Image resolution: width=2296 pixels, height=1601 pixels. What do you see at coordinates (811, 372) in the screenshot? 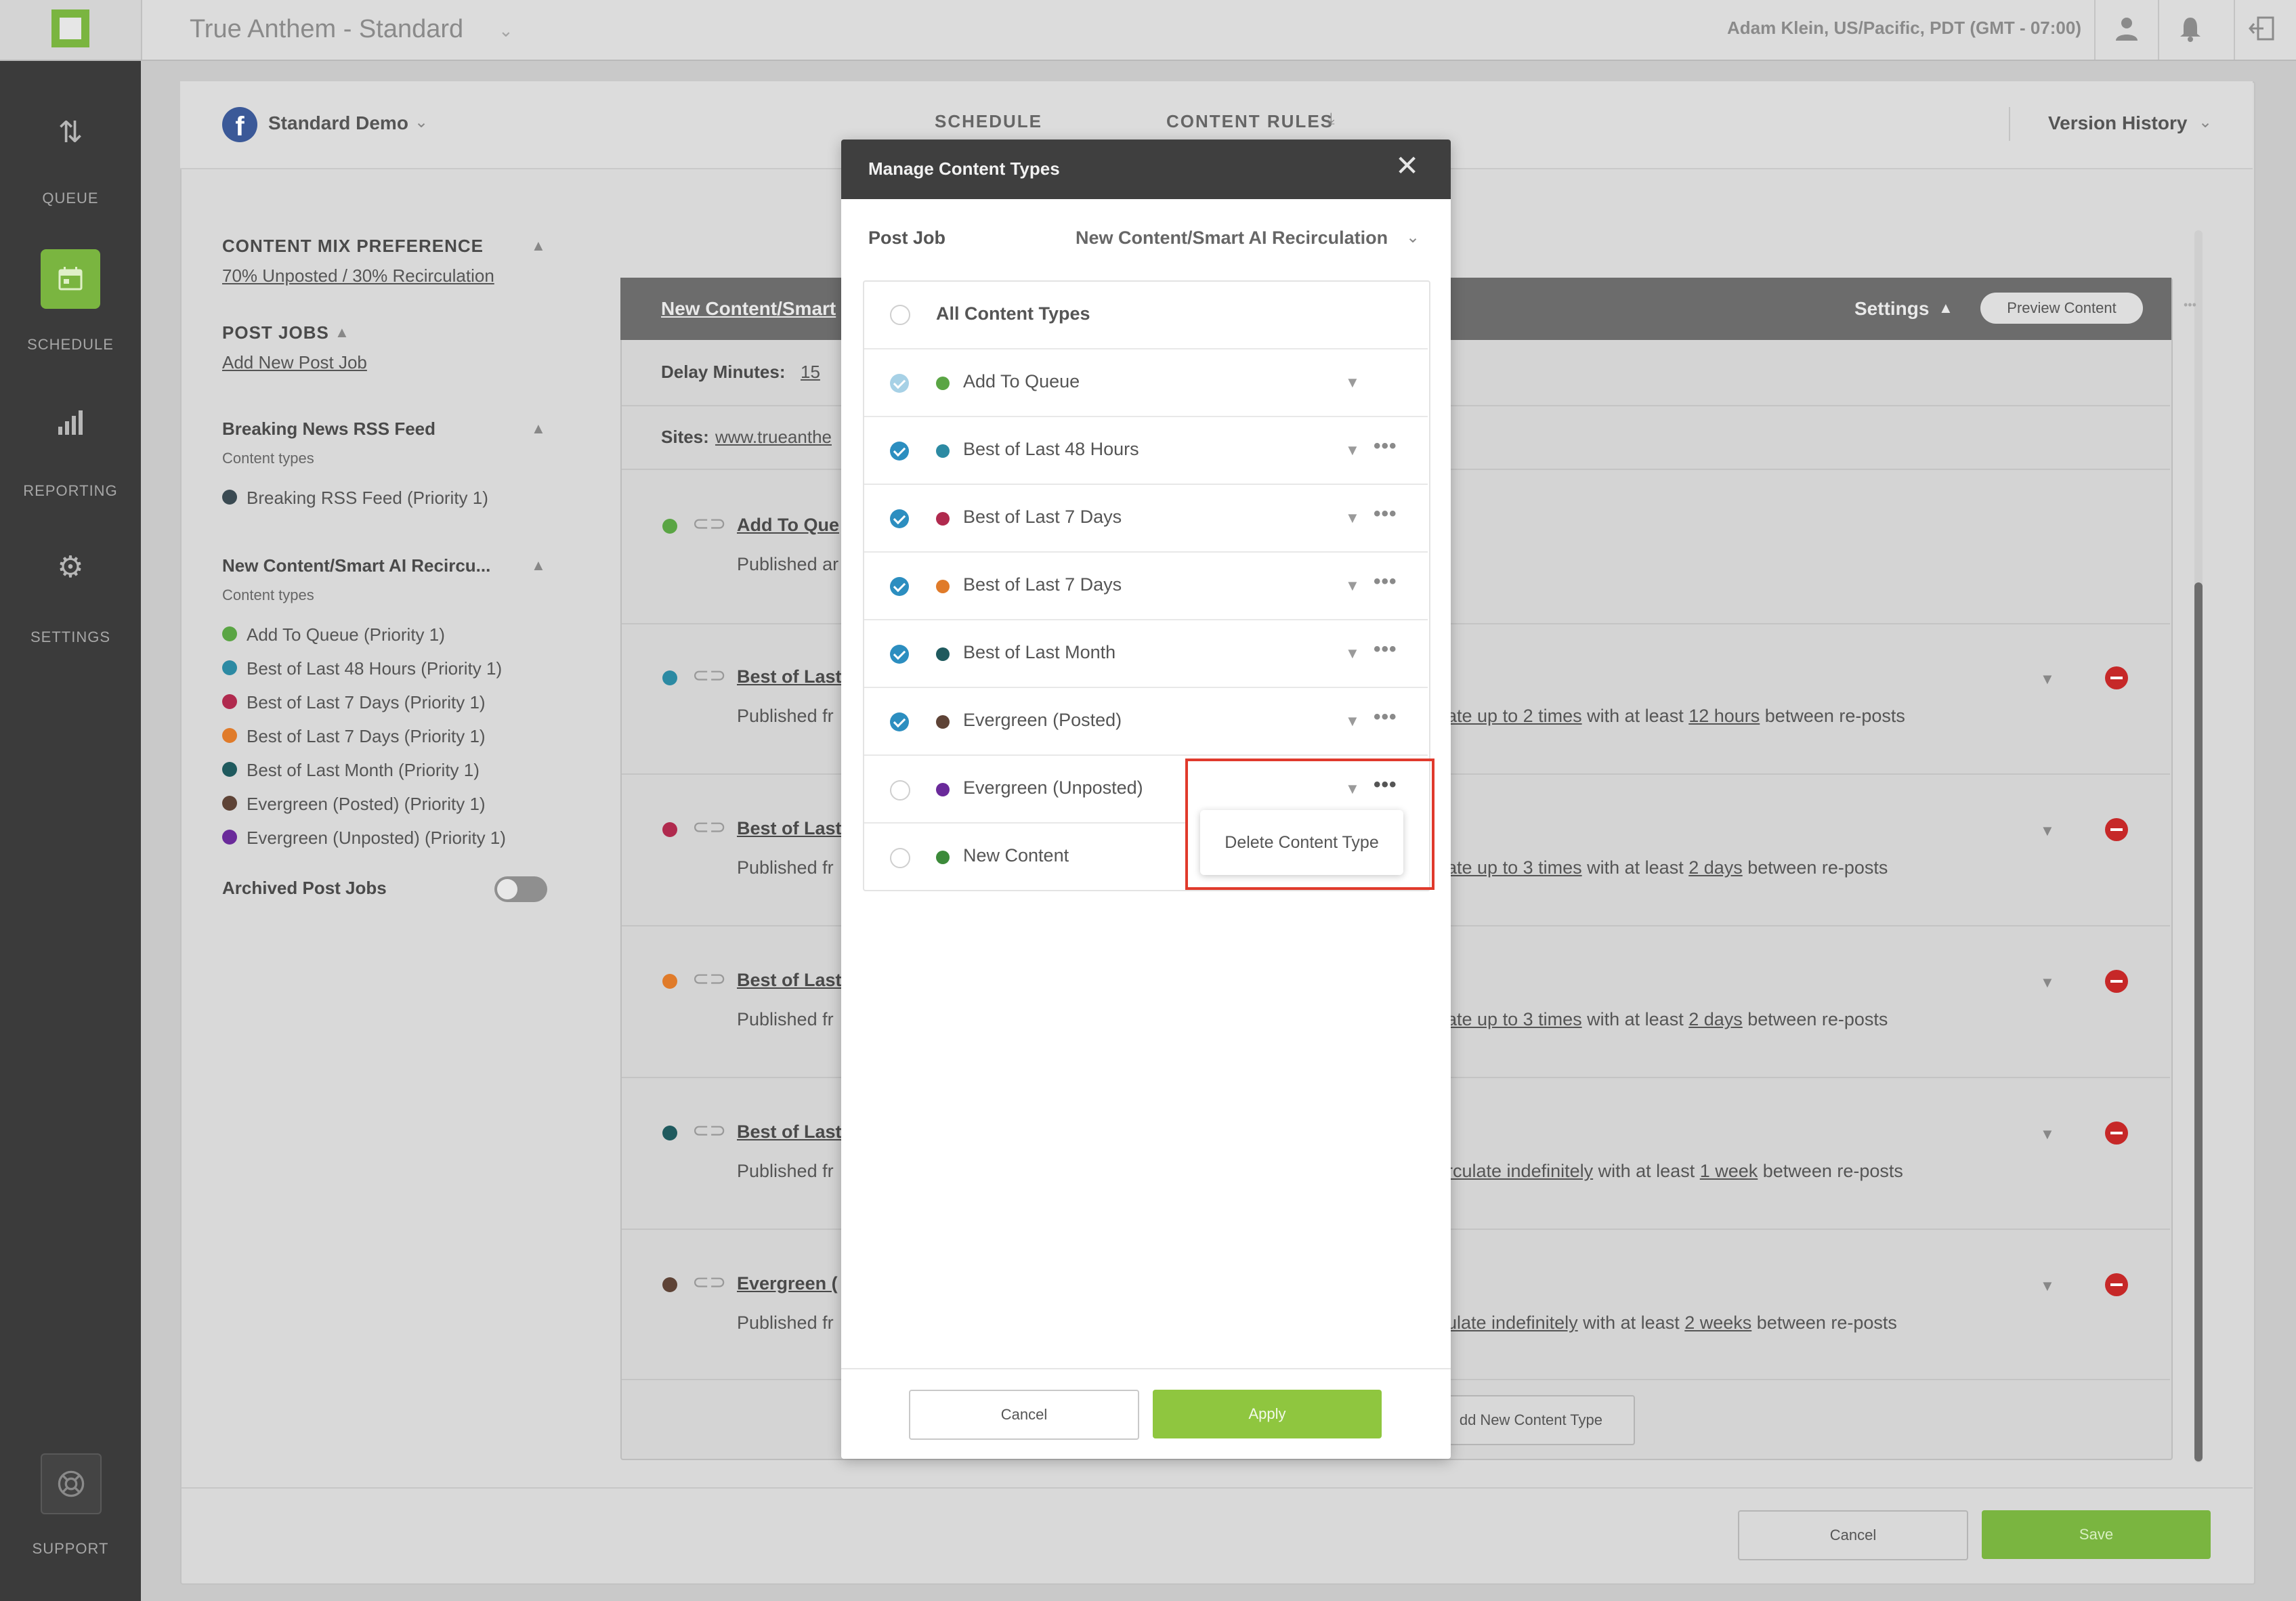
I see `delay-value: 15` at bounding box center [811, 372].